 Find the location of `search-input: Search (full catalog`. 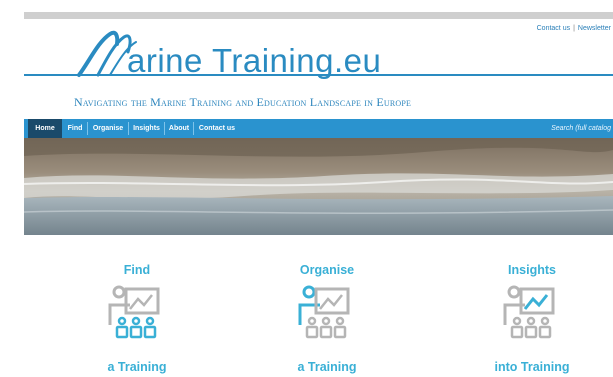

search-input: Search (full catalog is located at coordinates (581, 128).